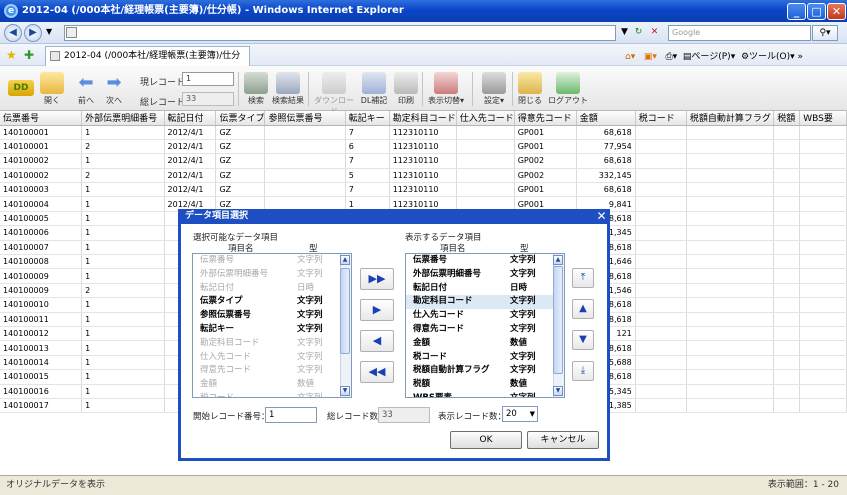 The width and height of the screenshot is (847, 495). What do you see at coordinates (654, 32) in the screenshot?
I see `stop-icon: ✕` at bounding box center [654, 32].